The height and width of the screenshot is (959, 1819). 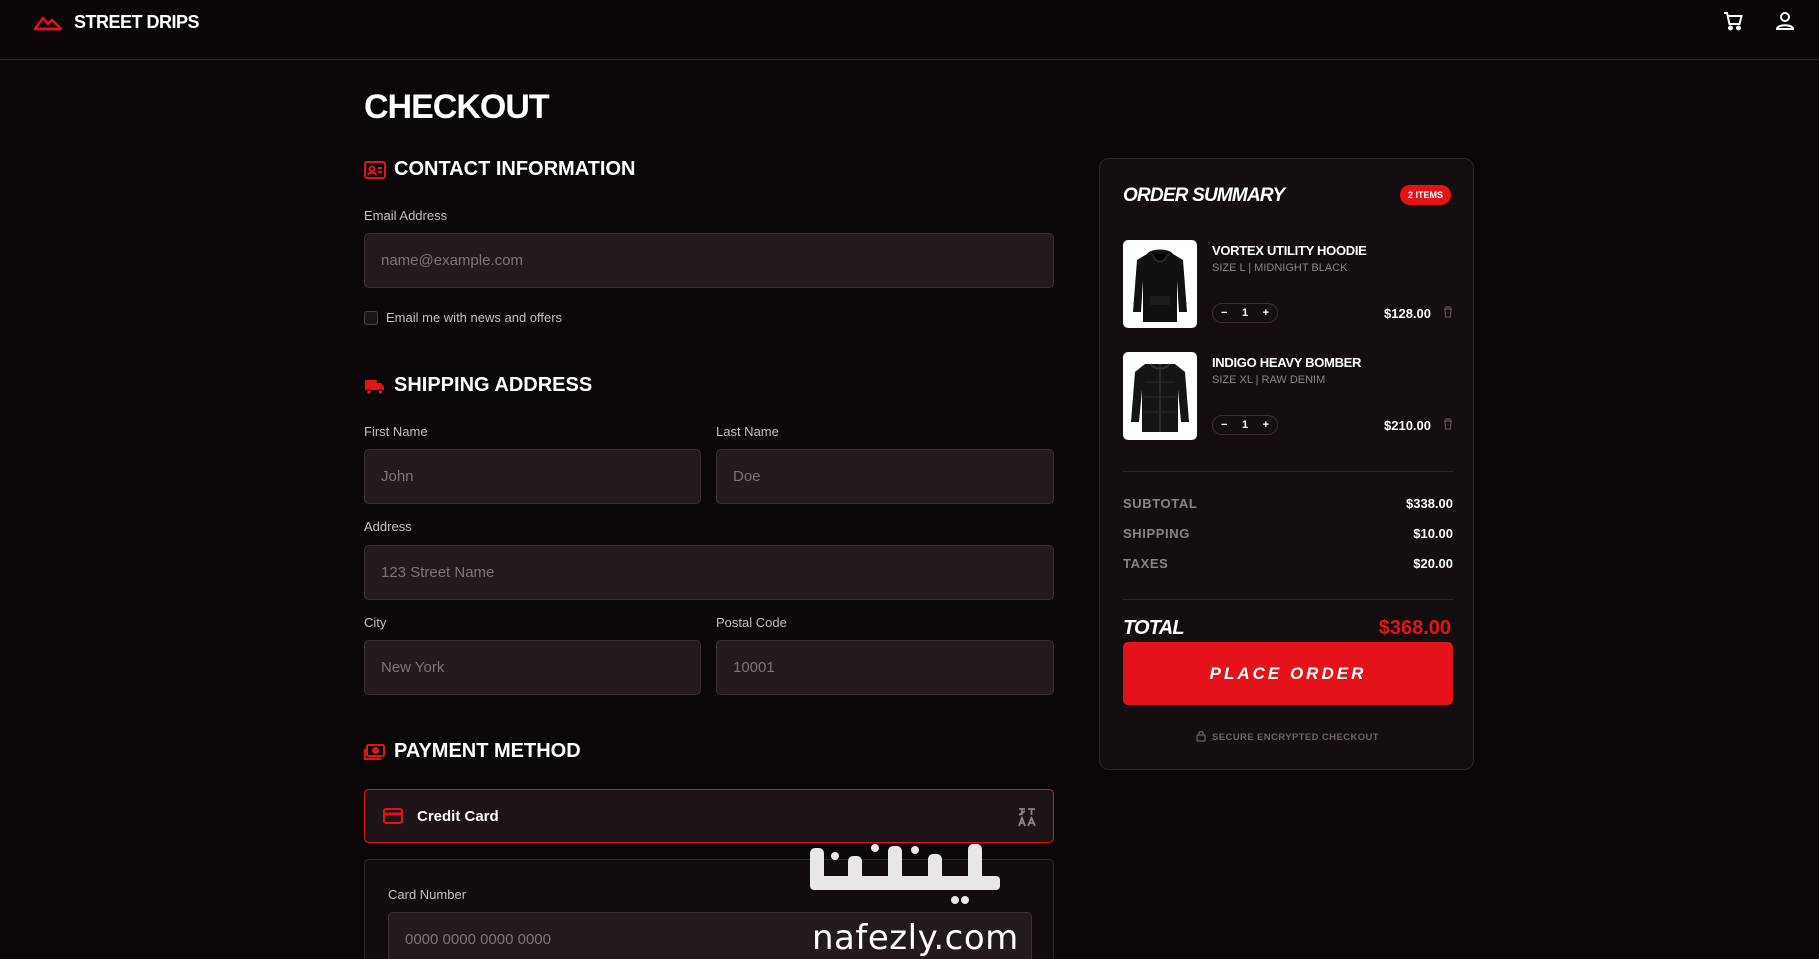 I want to click on user-icon, so click(x=1785, y=21).